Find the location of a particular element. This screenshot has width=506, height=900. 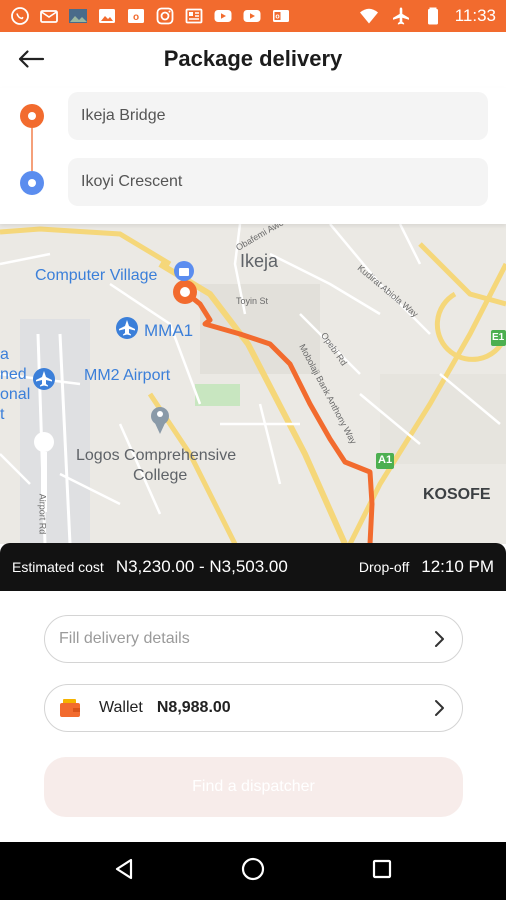

circle-home-icon is located at coordinates (253, 871).